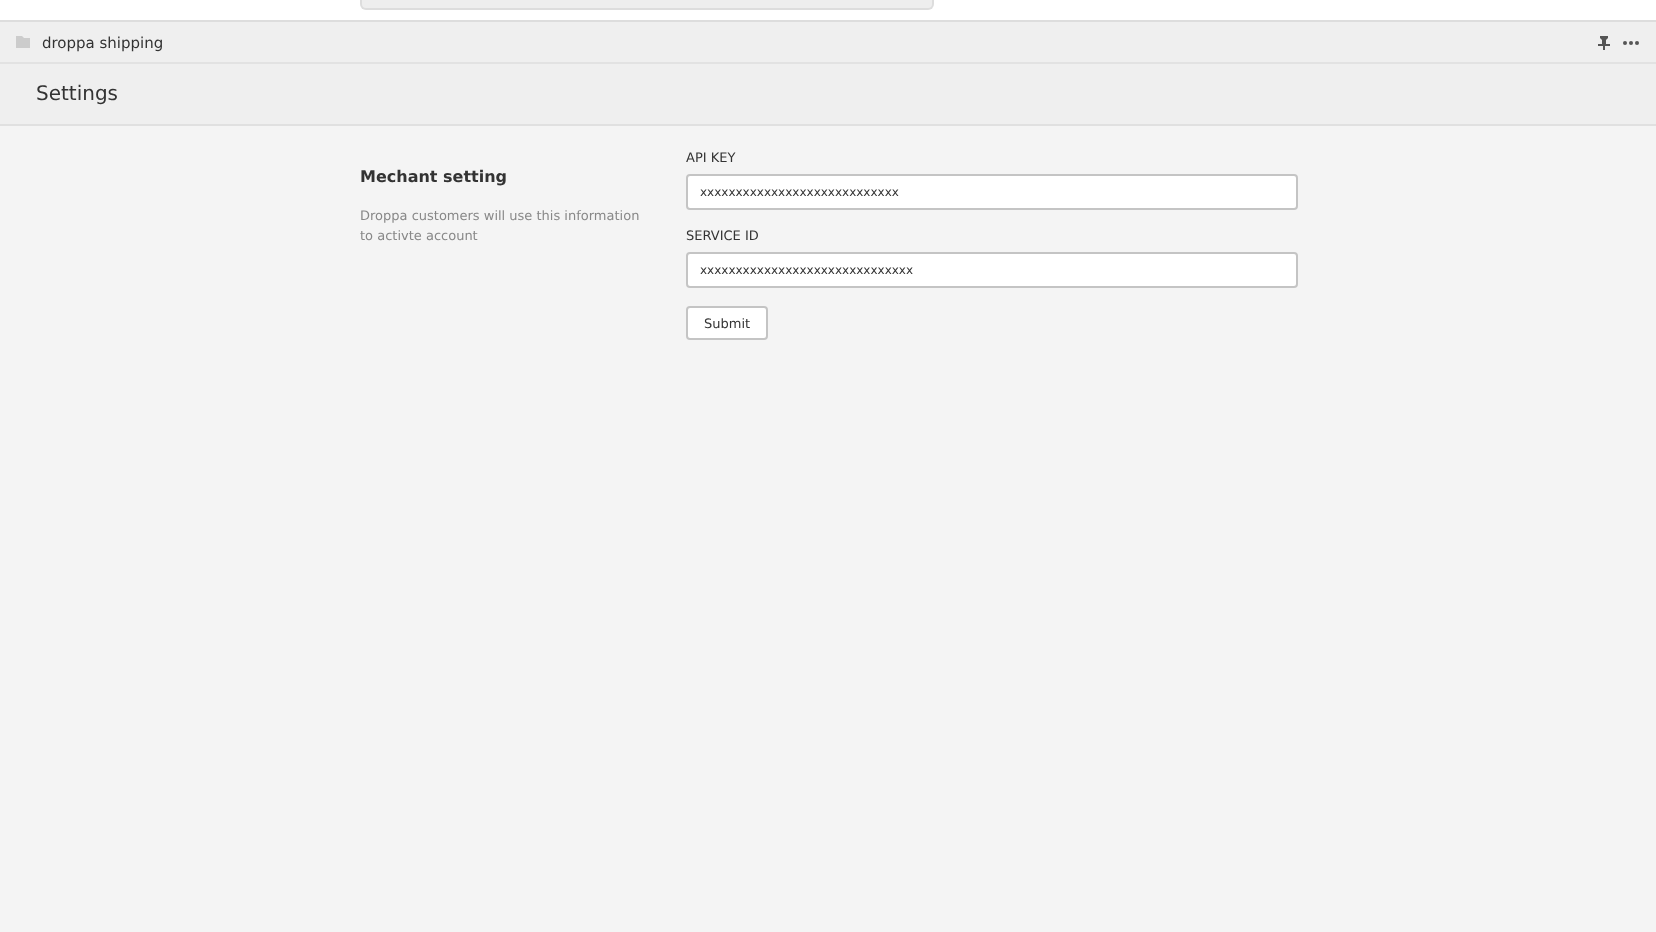 The width and height of the screenshot is (1656, 932). What do you see at coordinates (435, 177) in the screenshot?
I see `section-title: Mechant setting` at bounding box center [435, 177].